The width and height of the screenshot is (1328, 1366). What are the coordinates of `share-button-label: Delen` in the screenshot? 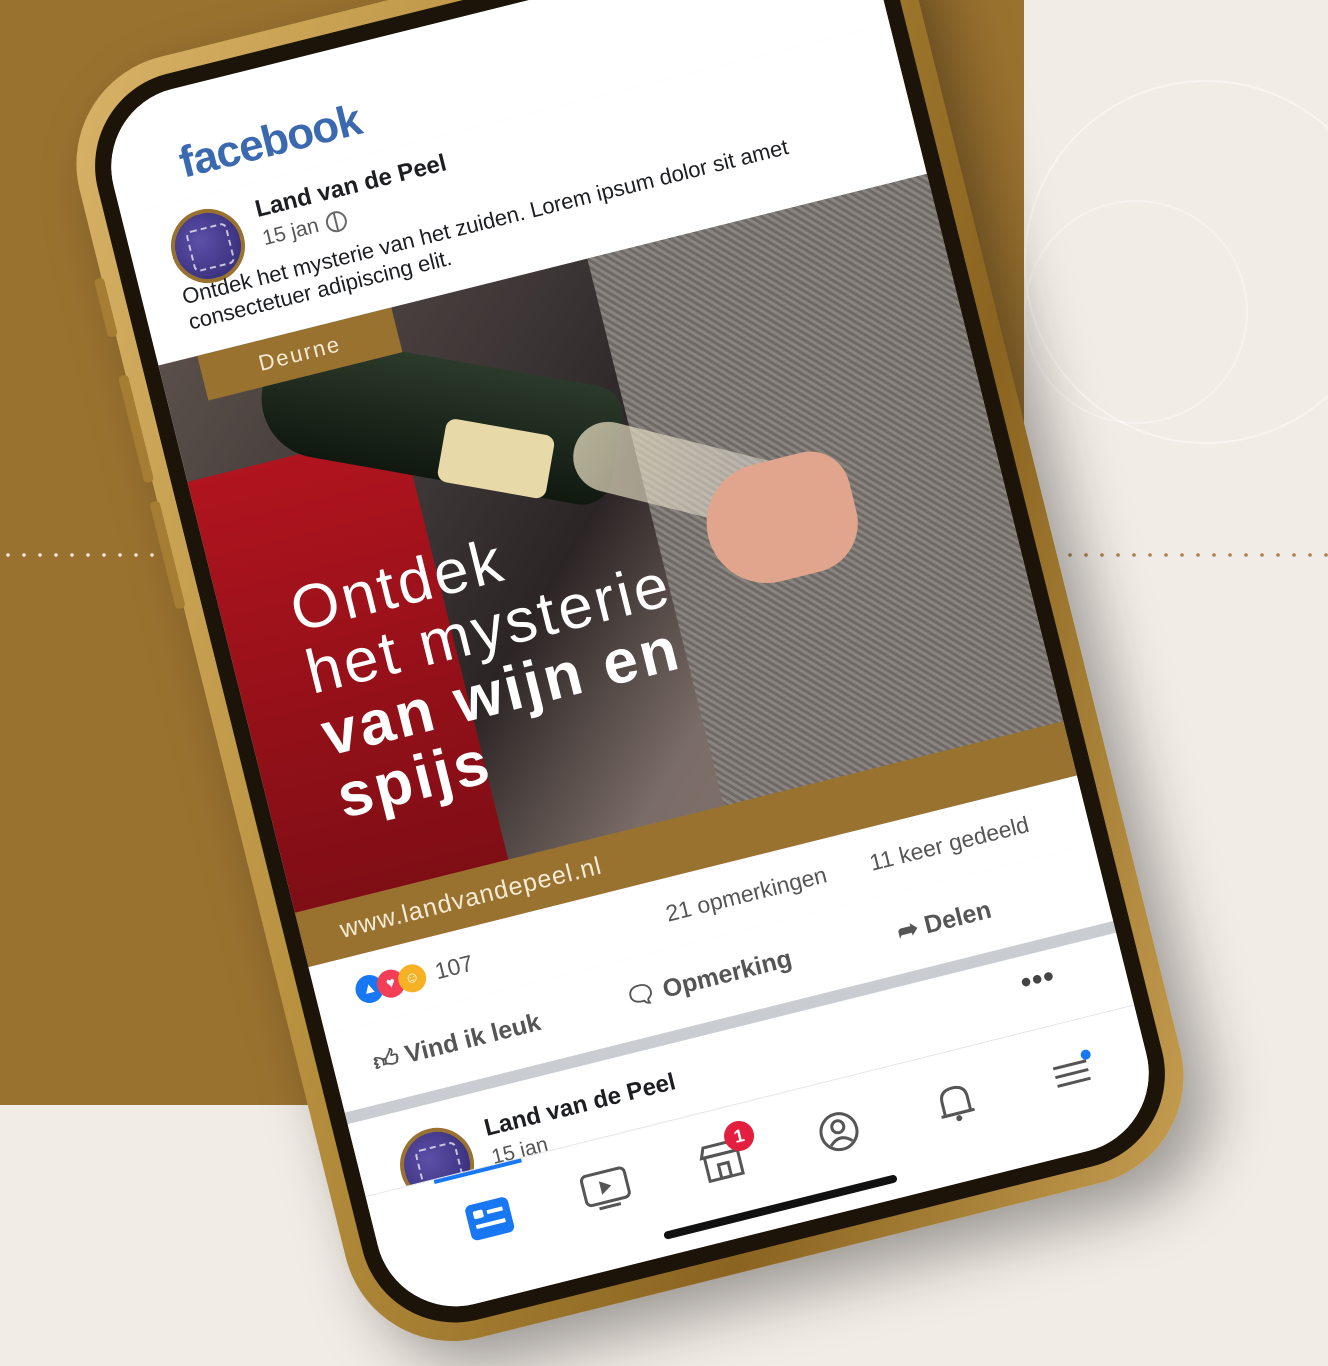 It's located at (958, 917).